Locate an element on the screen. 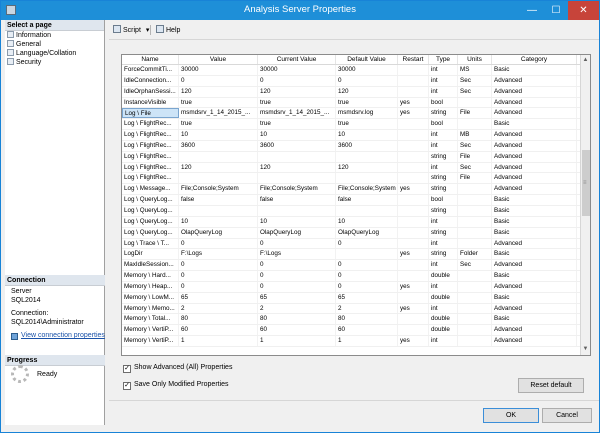 This screenshot has width=600, height=433. table-row: Memory \ LowM... 65 65 65 double Basic is located at coordinates (356, 298).